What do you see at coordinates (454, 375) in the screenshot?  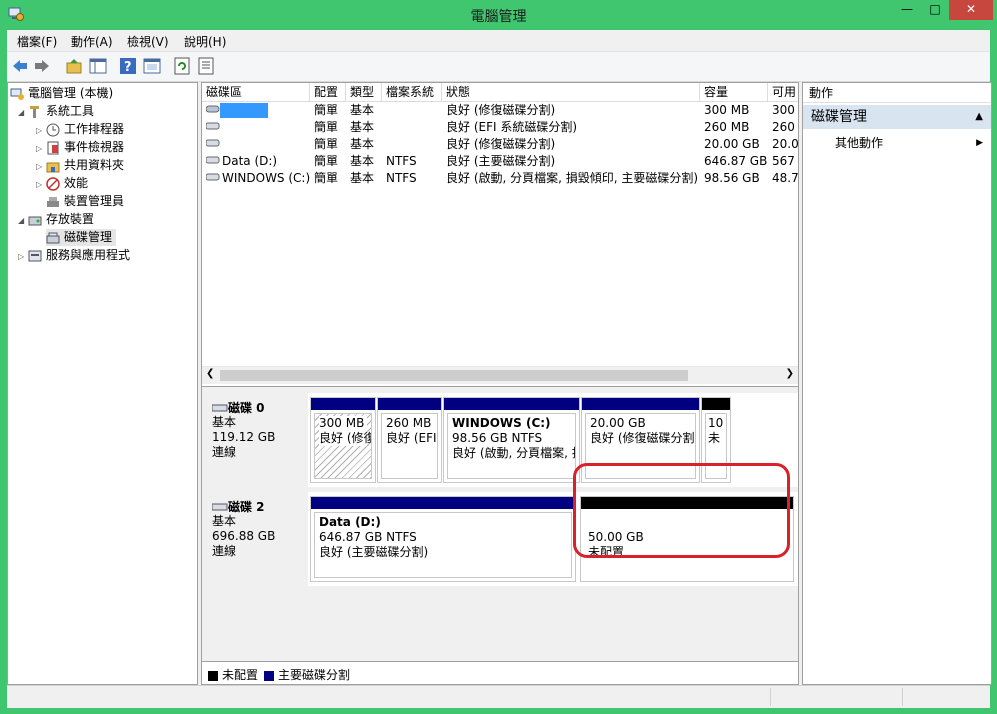 I see `scrollbar-thumb` at bounding box center [454, 375].